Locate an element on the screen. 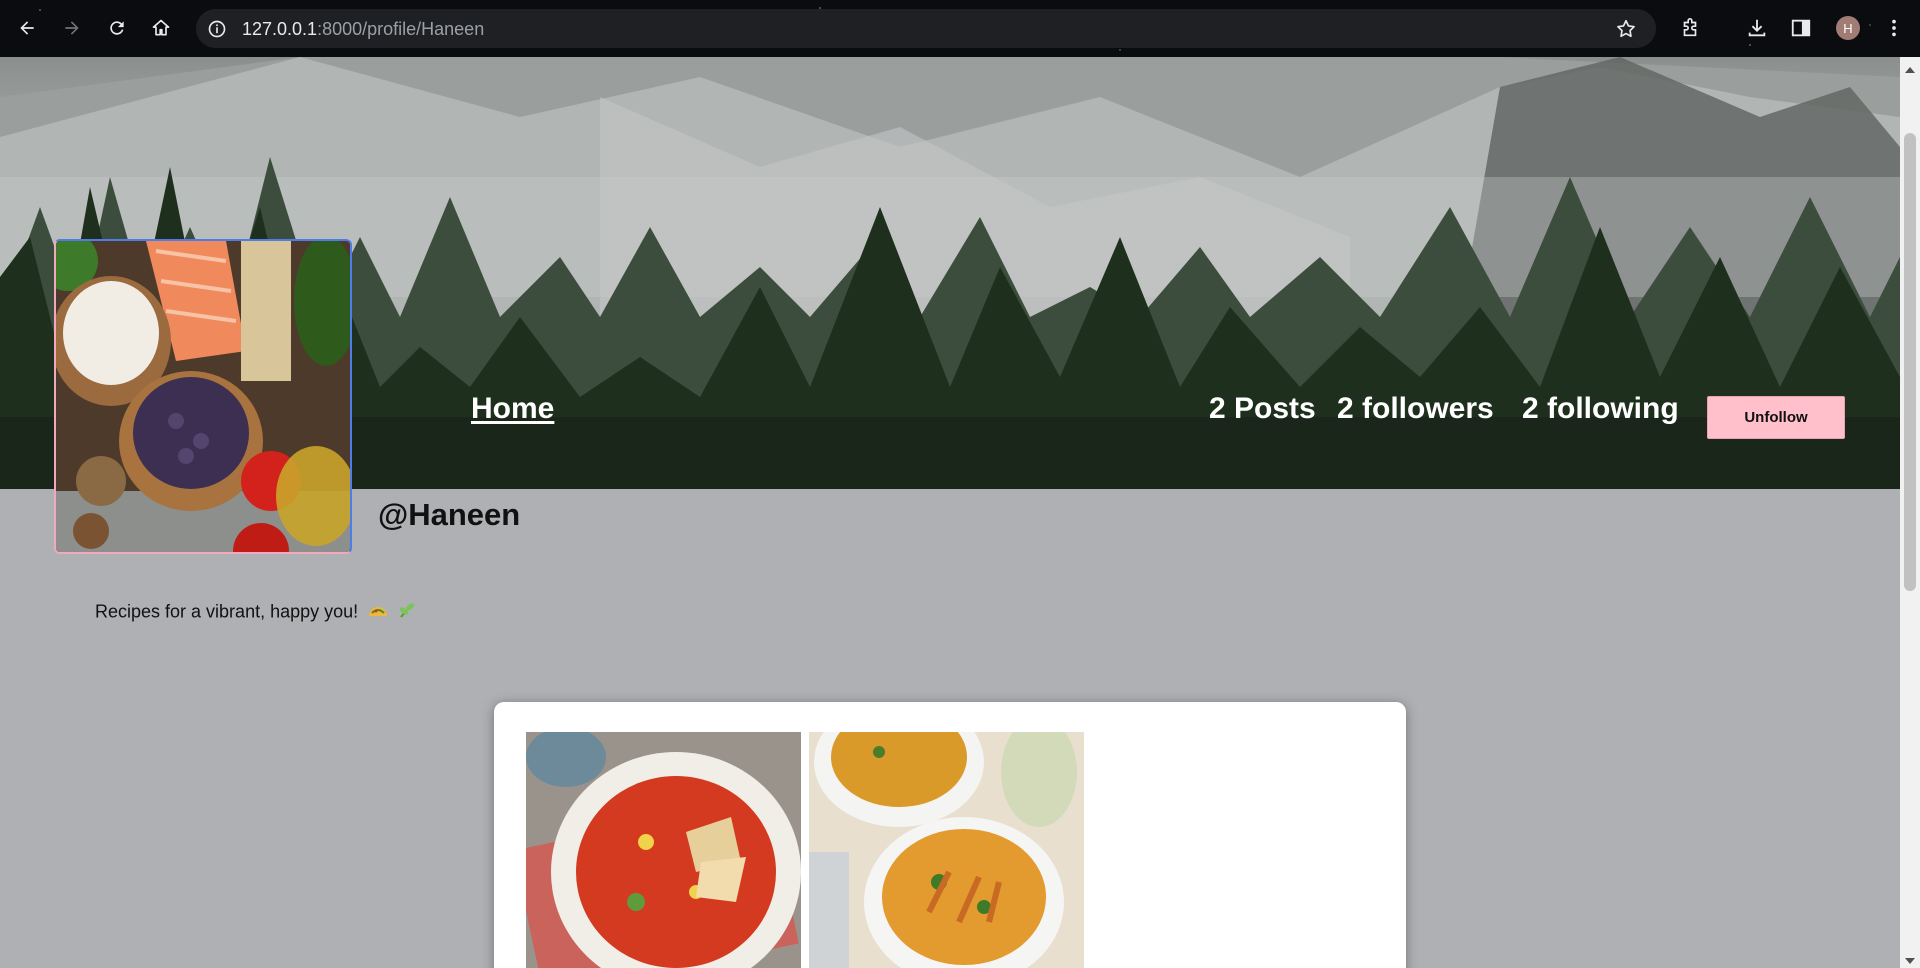 The height and width of the screenshot is (968, 1920). arrow-right-icon is located at coordinates (72, 28).